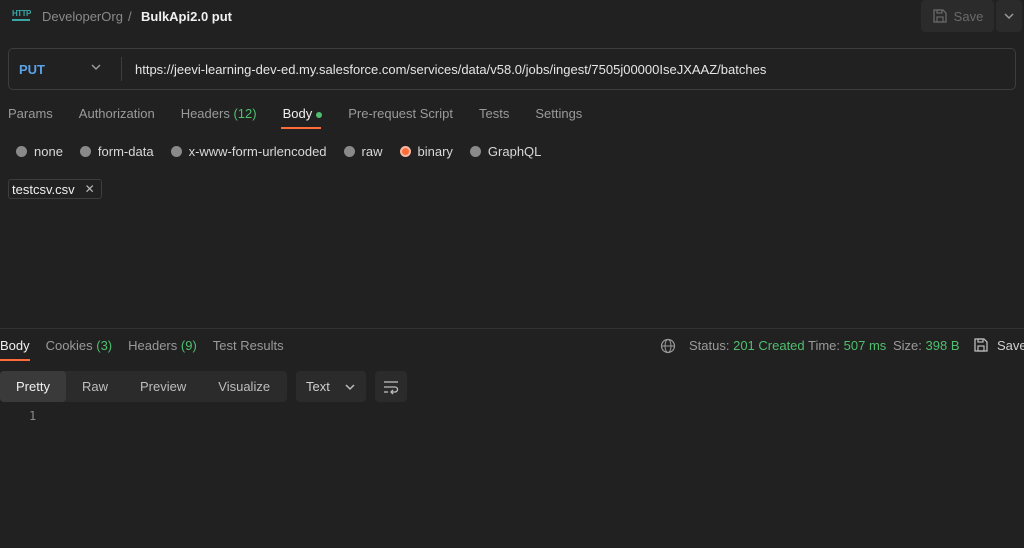 Image resolution: width=1024 pixels, height=548 pixels. Describe the element at coordinates (43, 189) in the screenshot. I see `file-name: testcsv.csv` at that location.